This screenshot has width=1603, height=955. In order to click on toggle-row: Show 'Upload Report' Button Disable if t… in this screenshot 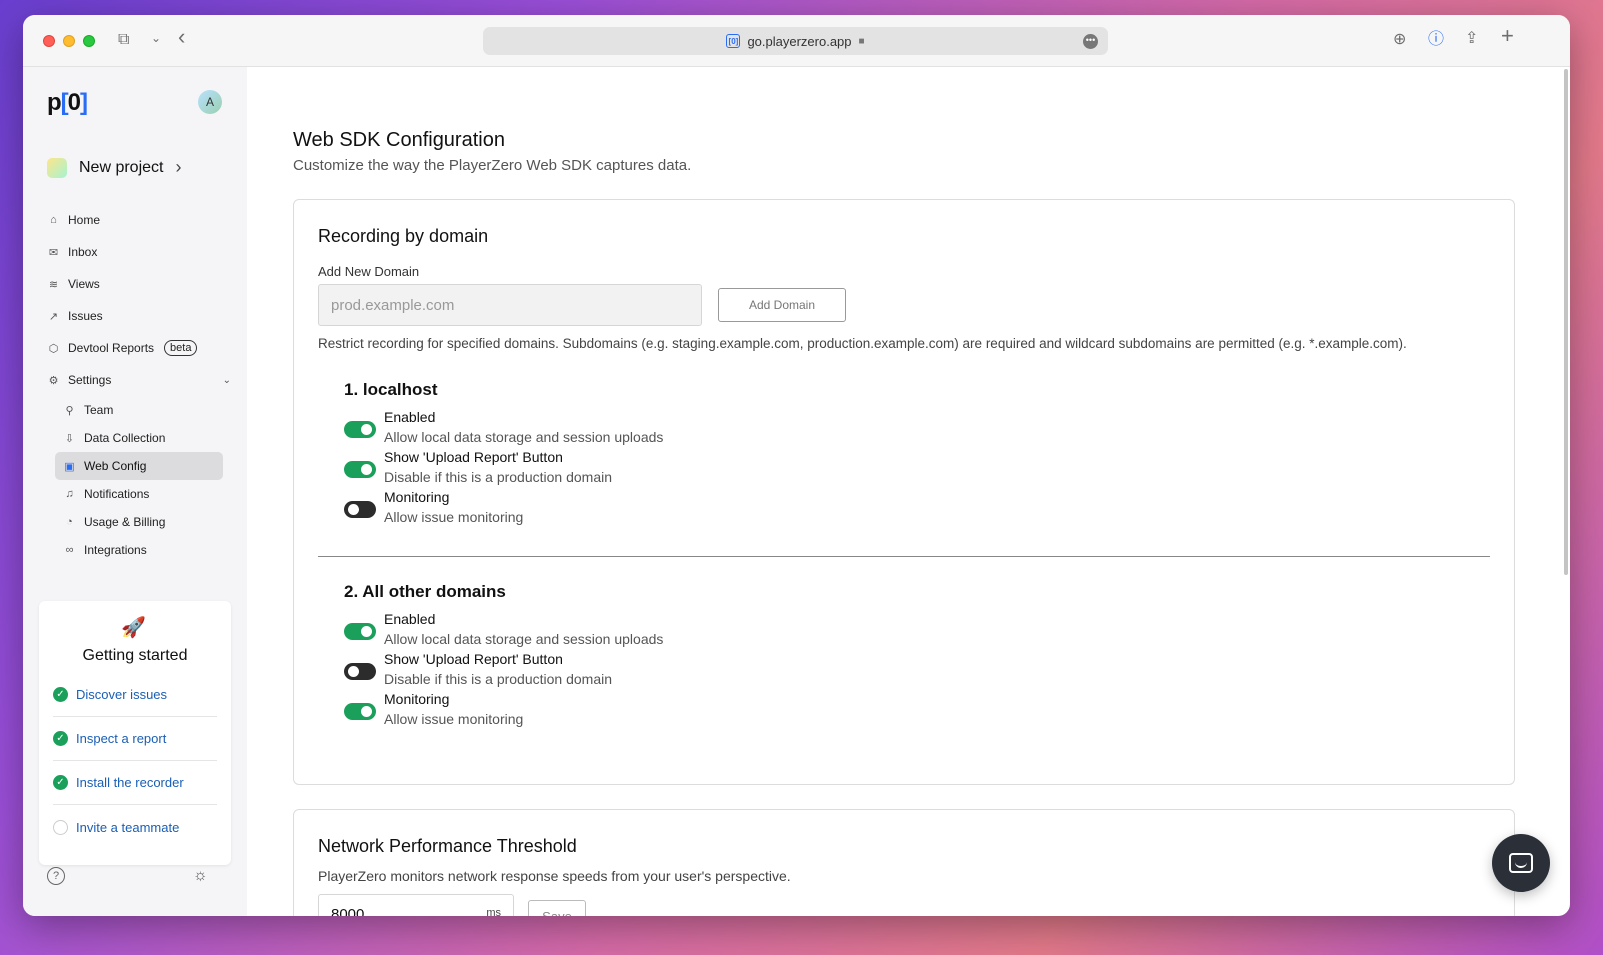, I will do `click(503, 469)`.